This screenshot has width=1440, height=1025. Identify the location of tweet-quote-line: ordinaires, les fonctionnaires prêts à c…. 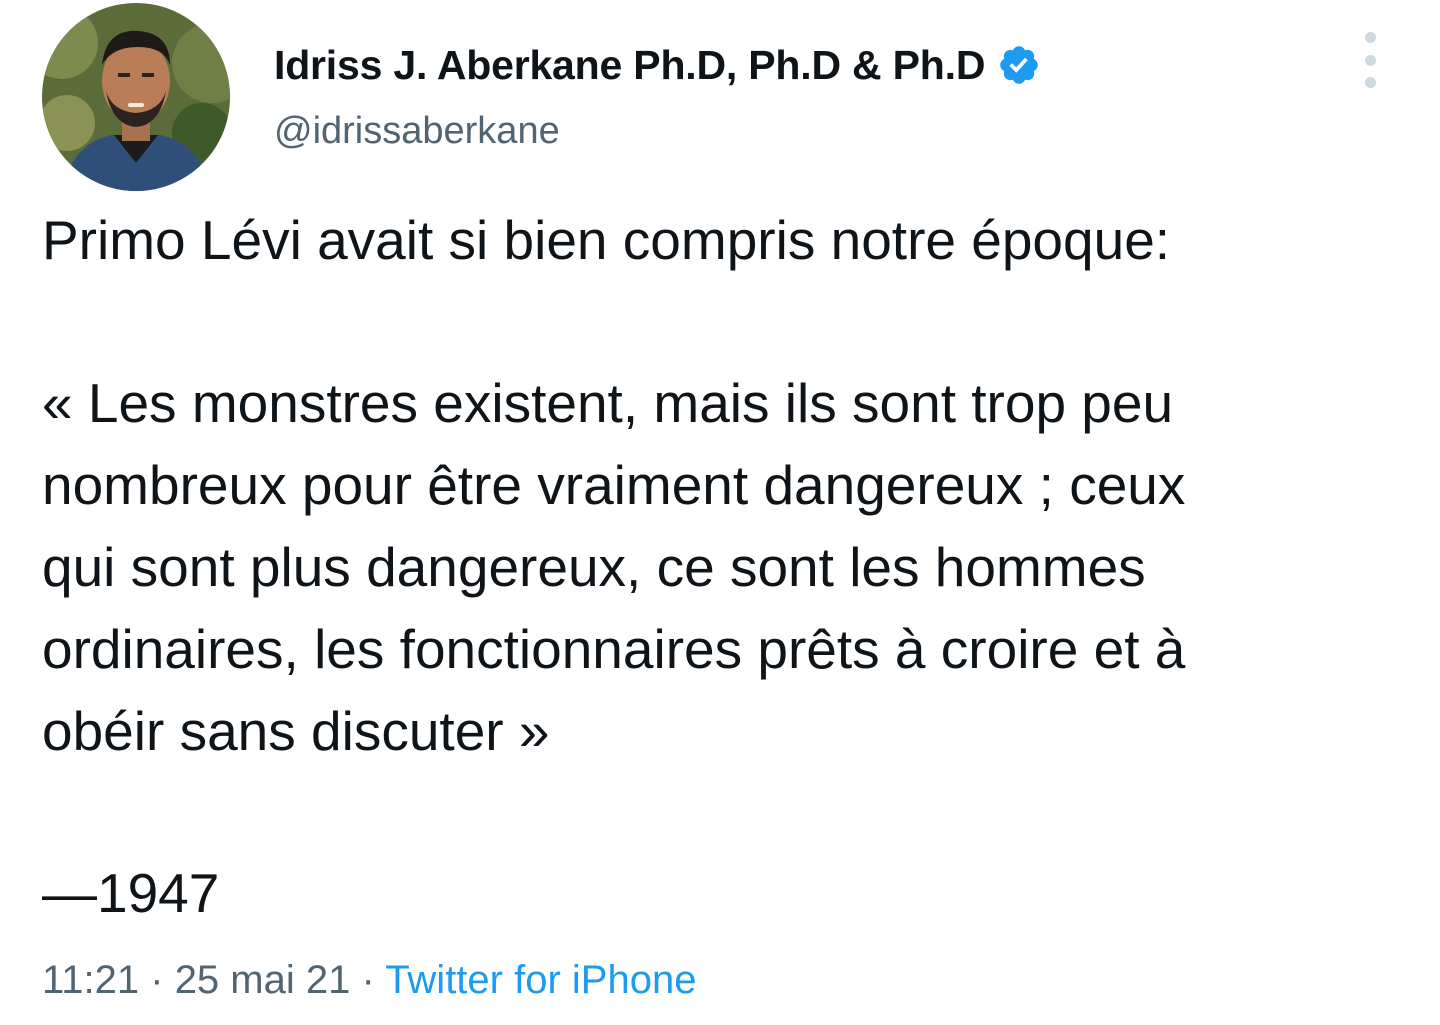
(614, 649).